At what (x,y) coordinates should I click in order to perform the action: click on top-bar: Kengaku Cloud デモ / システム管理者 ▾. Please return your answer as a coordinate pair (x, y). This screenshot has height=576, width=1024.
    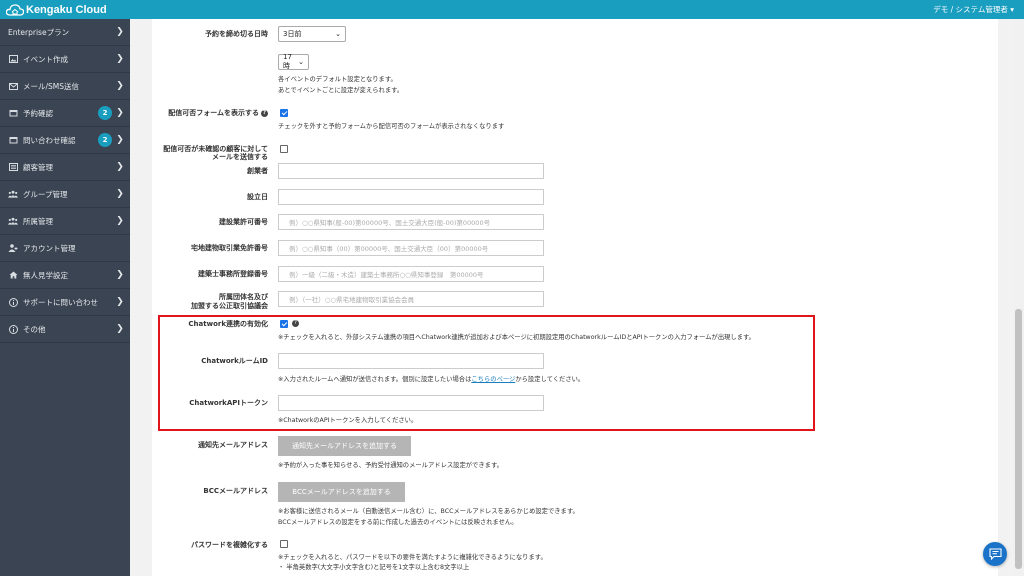
    Looking at the image, I should click on (512, 9).